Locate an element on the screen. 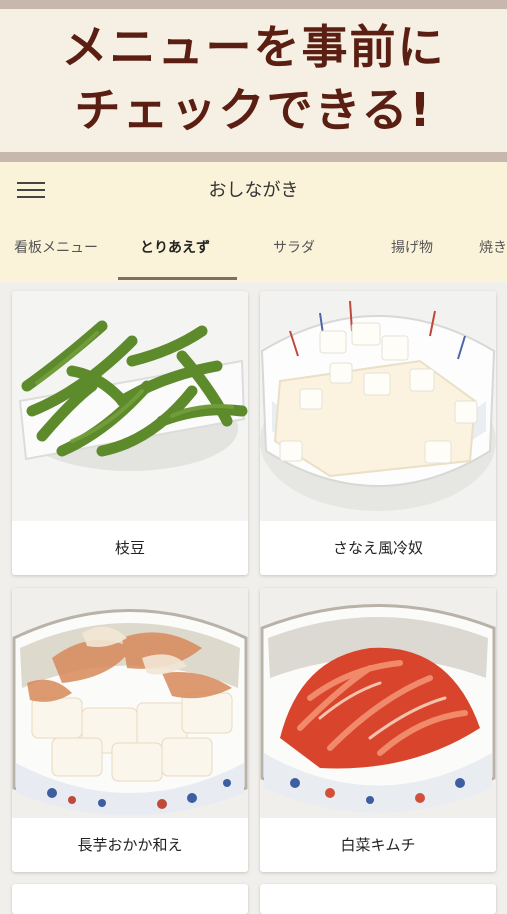 The height and width of the screenshot is (914, 507). menu-card: 長芋おかか和え is located at coordinates (130, 730).